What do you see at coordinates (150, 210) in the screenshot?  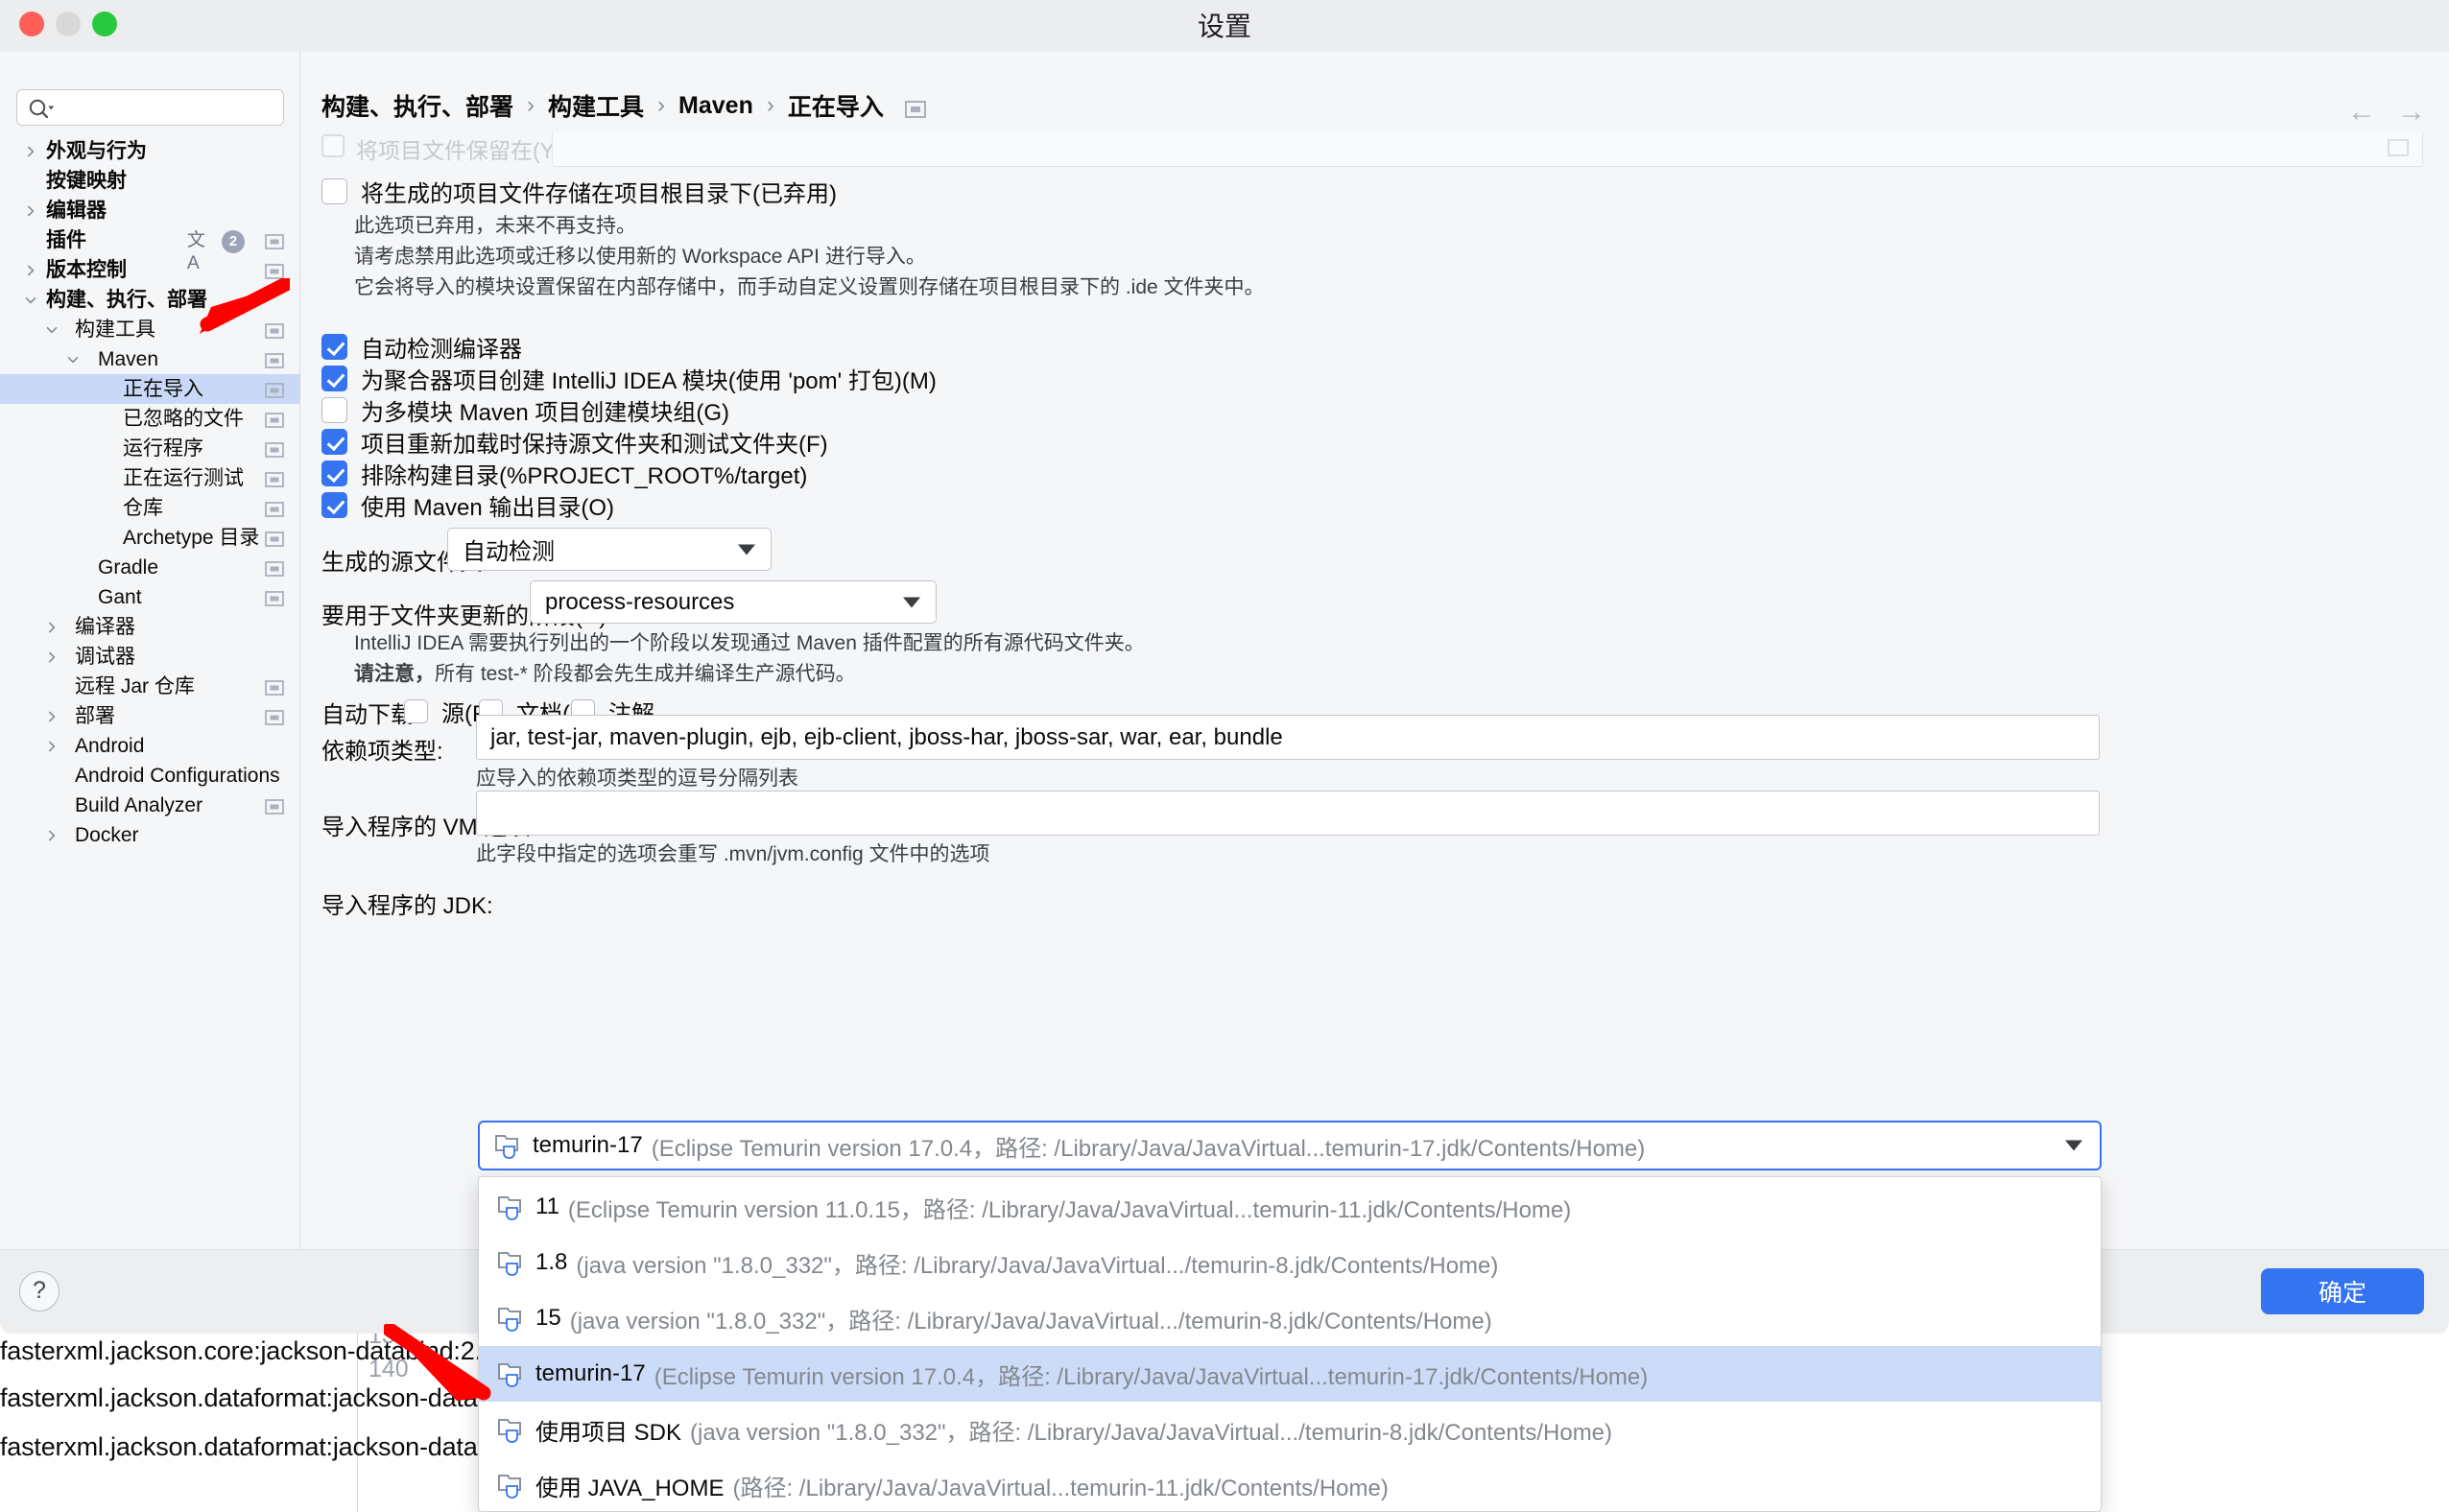 I see `sidebar-item-2: 编辑器` at bounding box center [150, 210].